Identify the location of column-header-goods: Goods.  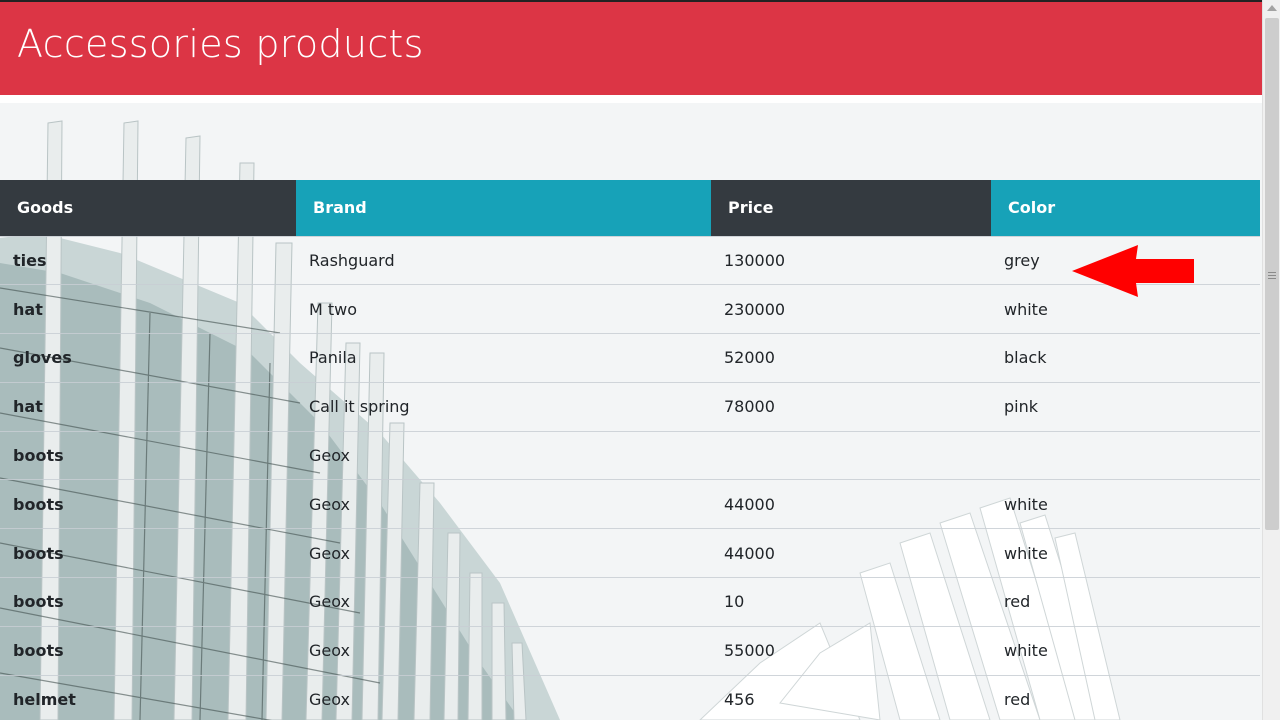
(148, 208).